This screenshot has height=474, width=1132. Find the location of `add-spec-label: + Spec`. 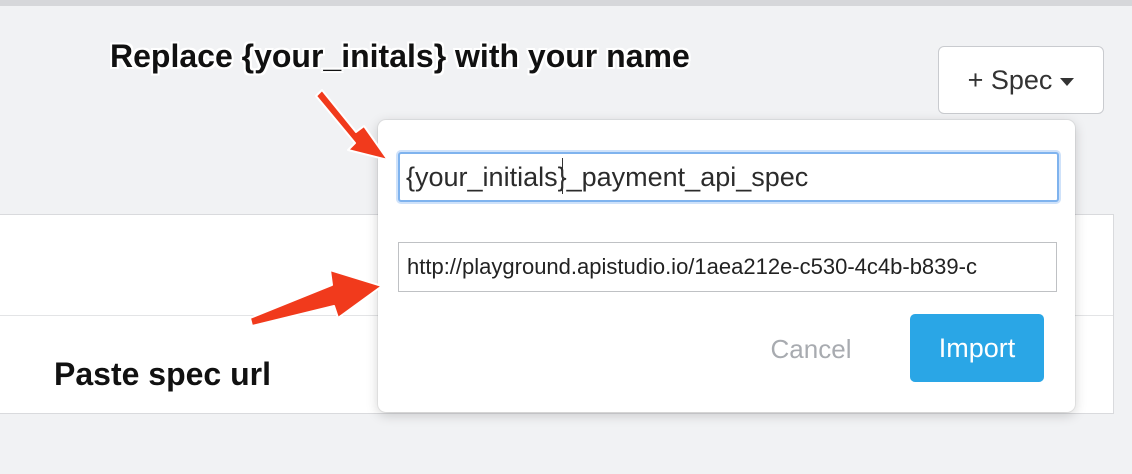

add-spec-label: + Spec is located at coordinates (1010, 79).